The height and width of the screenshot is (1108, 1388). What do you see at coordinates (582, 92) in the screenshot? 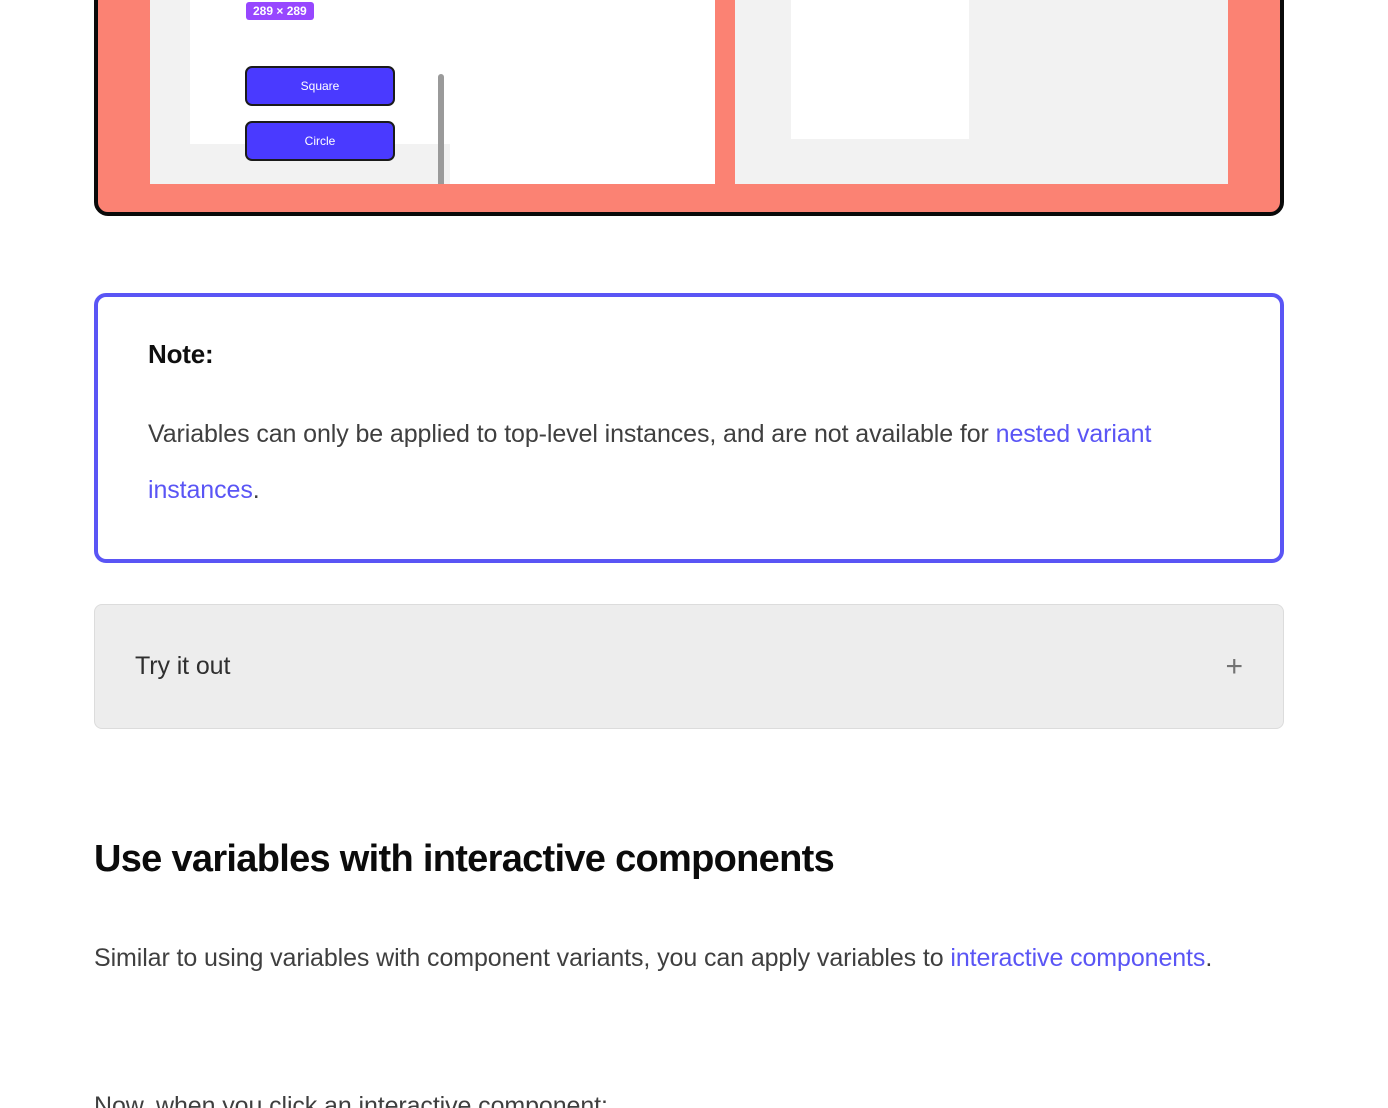
I see `properties-panel: Constraints + ↦ Left ▾` at bounding box center [582, 92].